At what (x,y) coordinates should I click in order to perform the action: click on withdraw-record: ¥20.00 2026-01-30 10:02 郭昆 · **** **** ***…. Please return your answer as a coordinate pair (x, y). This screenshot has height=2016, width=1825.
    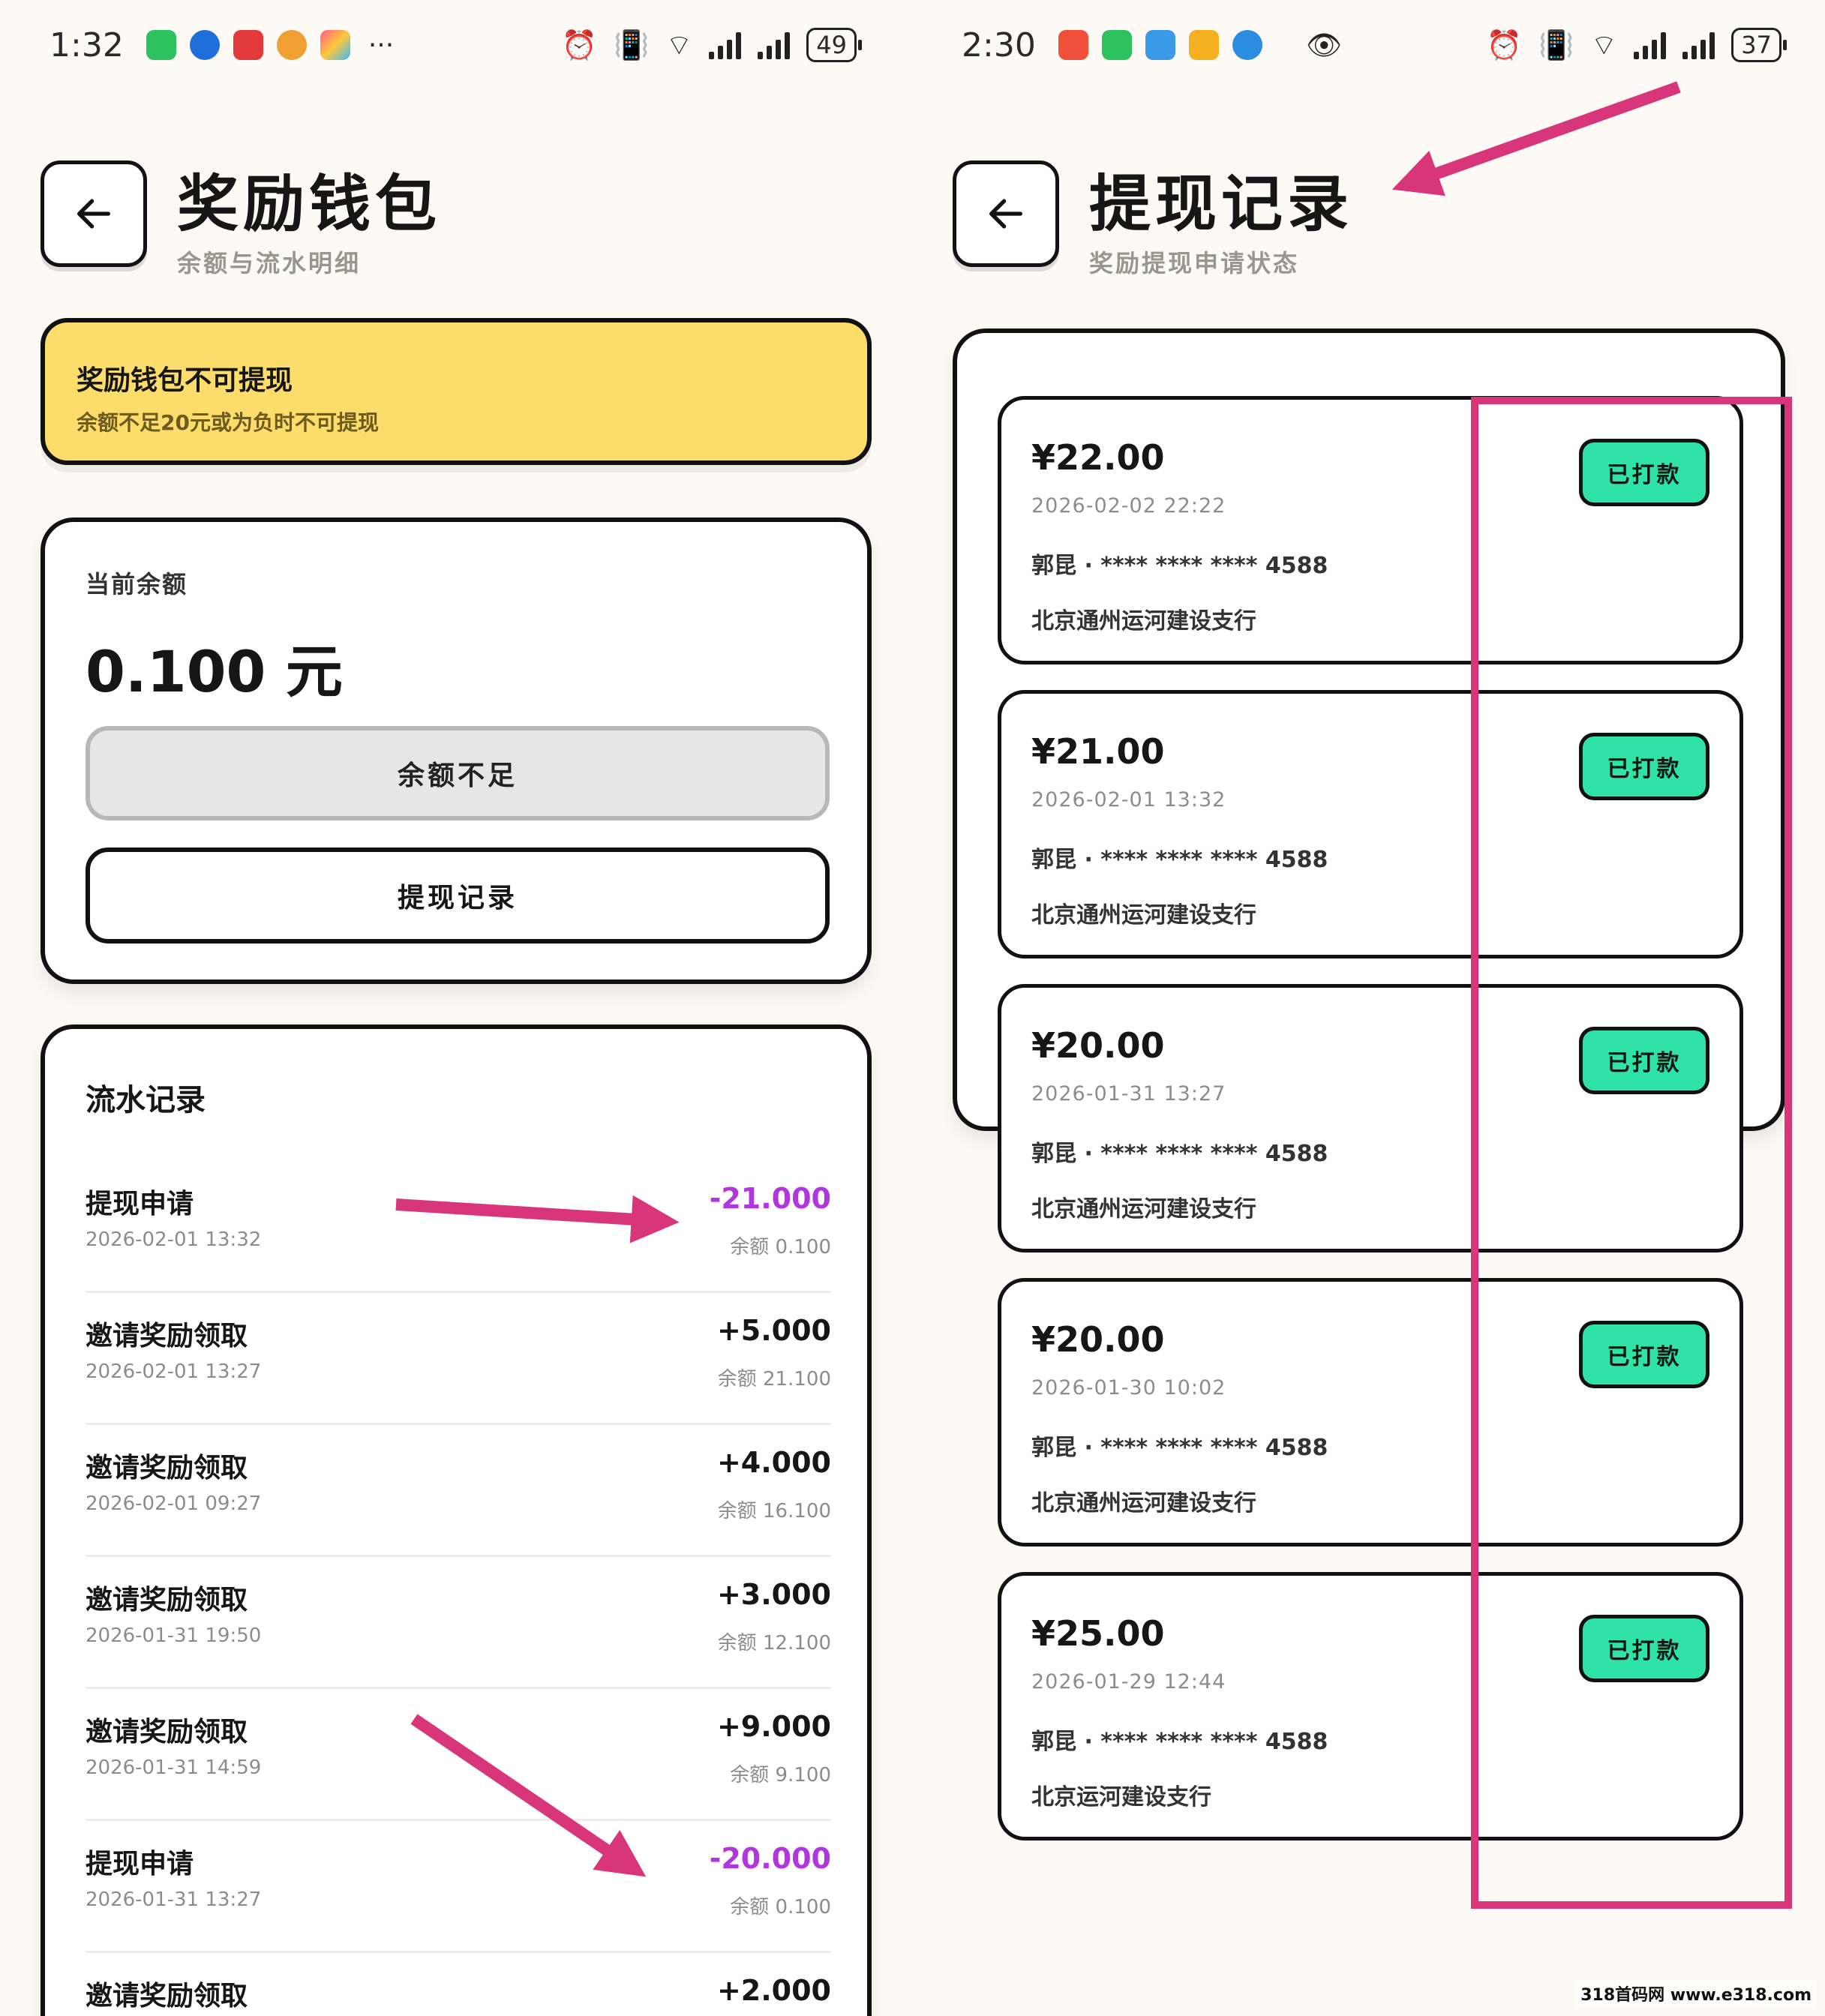
    Looking at the image, I should click on (1370, 1412).